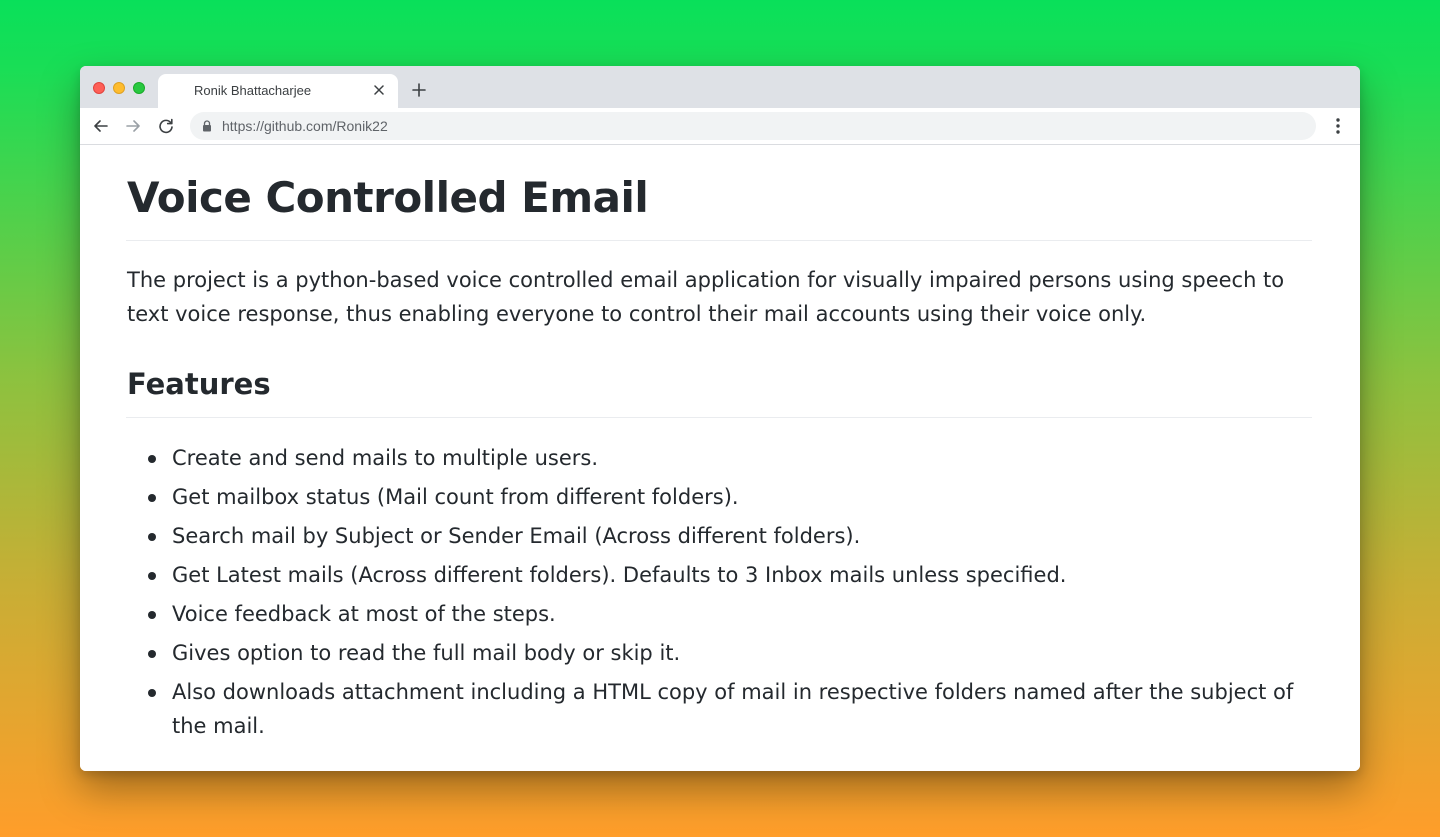 This screenshot has width=1440, height=837. What do you see at coordinates (139, 88) in the screenshot?
I see `maximize-window-button` at bounding box center [139, 88].